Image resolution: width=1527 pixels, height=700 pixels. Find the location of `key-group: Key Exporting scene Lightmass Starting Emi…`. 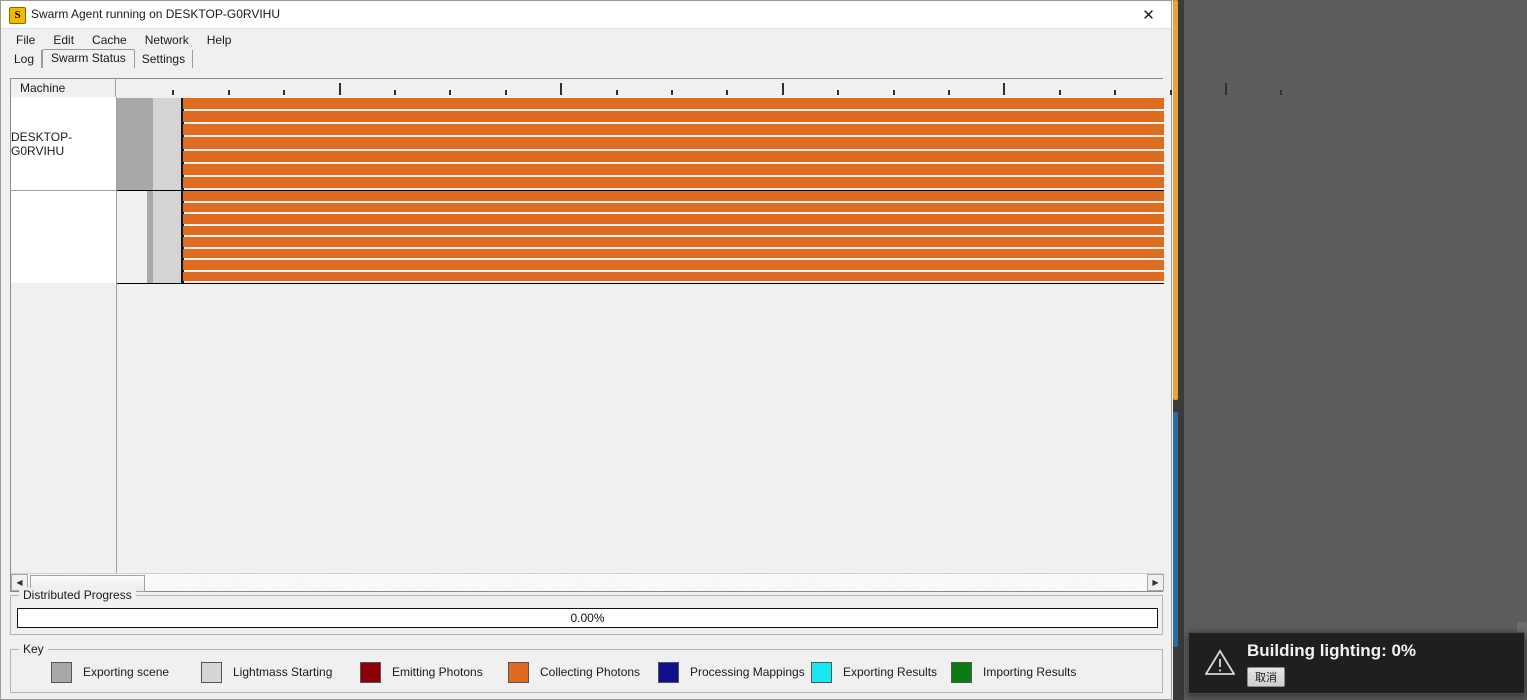

key-group: Key Exporting scene Lightmass Starting Emi… is located at coordinates (587, 667).